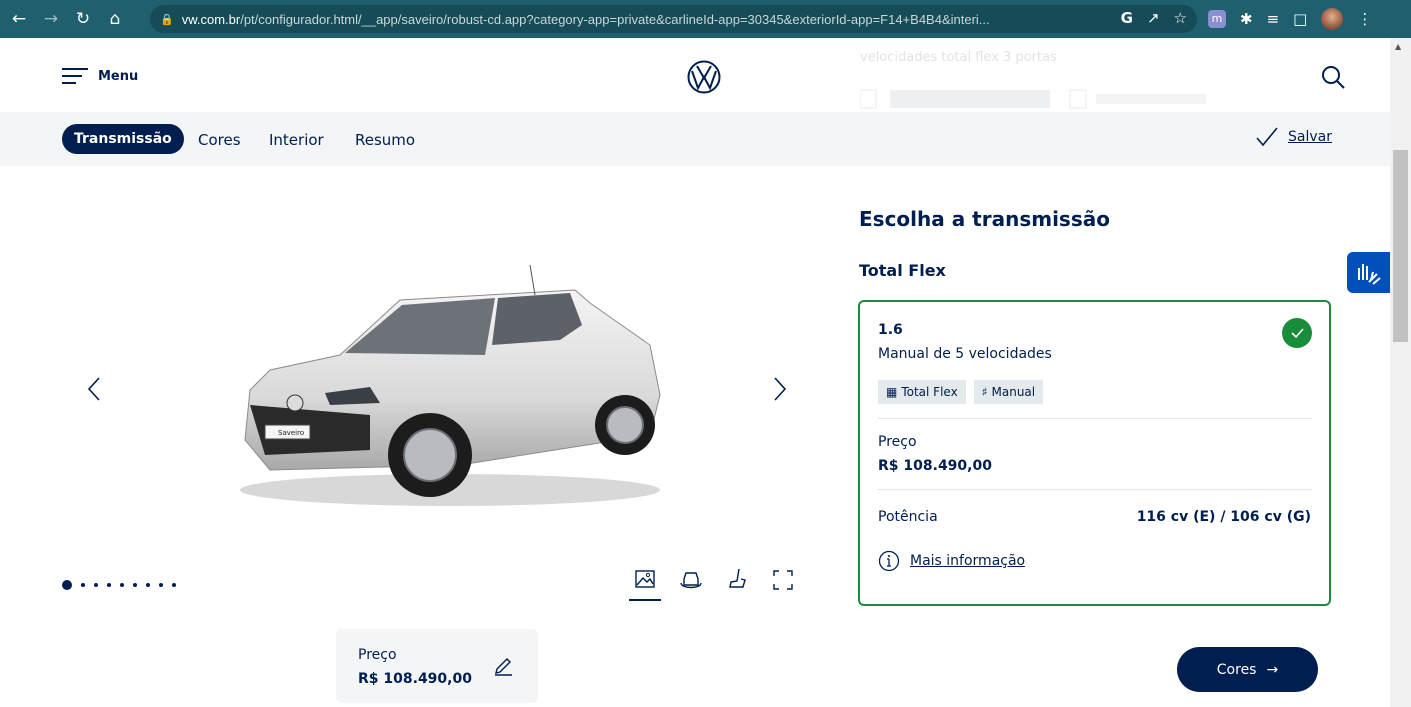  I want to click on hamburger-icon, so click(75, 76).